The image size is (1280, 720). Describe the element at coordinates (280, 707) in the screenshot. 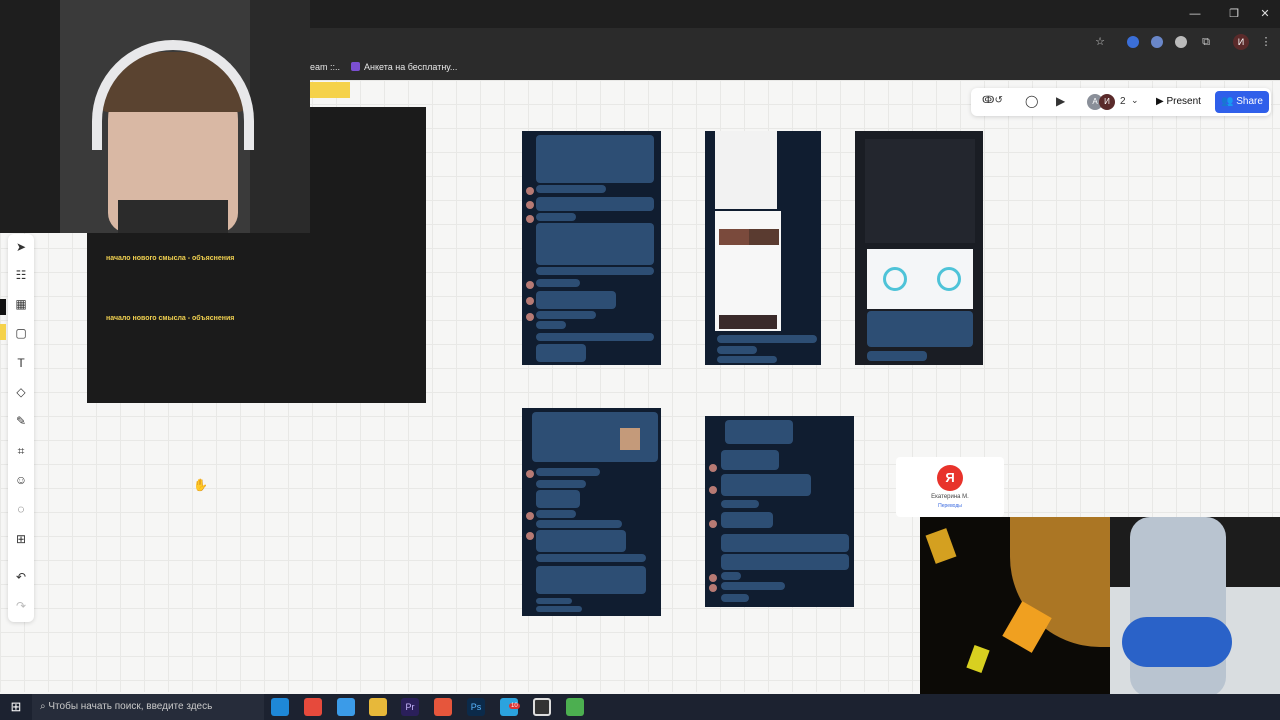

I see `edge-icon` at that location.